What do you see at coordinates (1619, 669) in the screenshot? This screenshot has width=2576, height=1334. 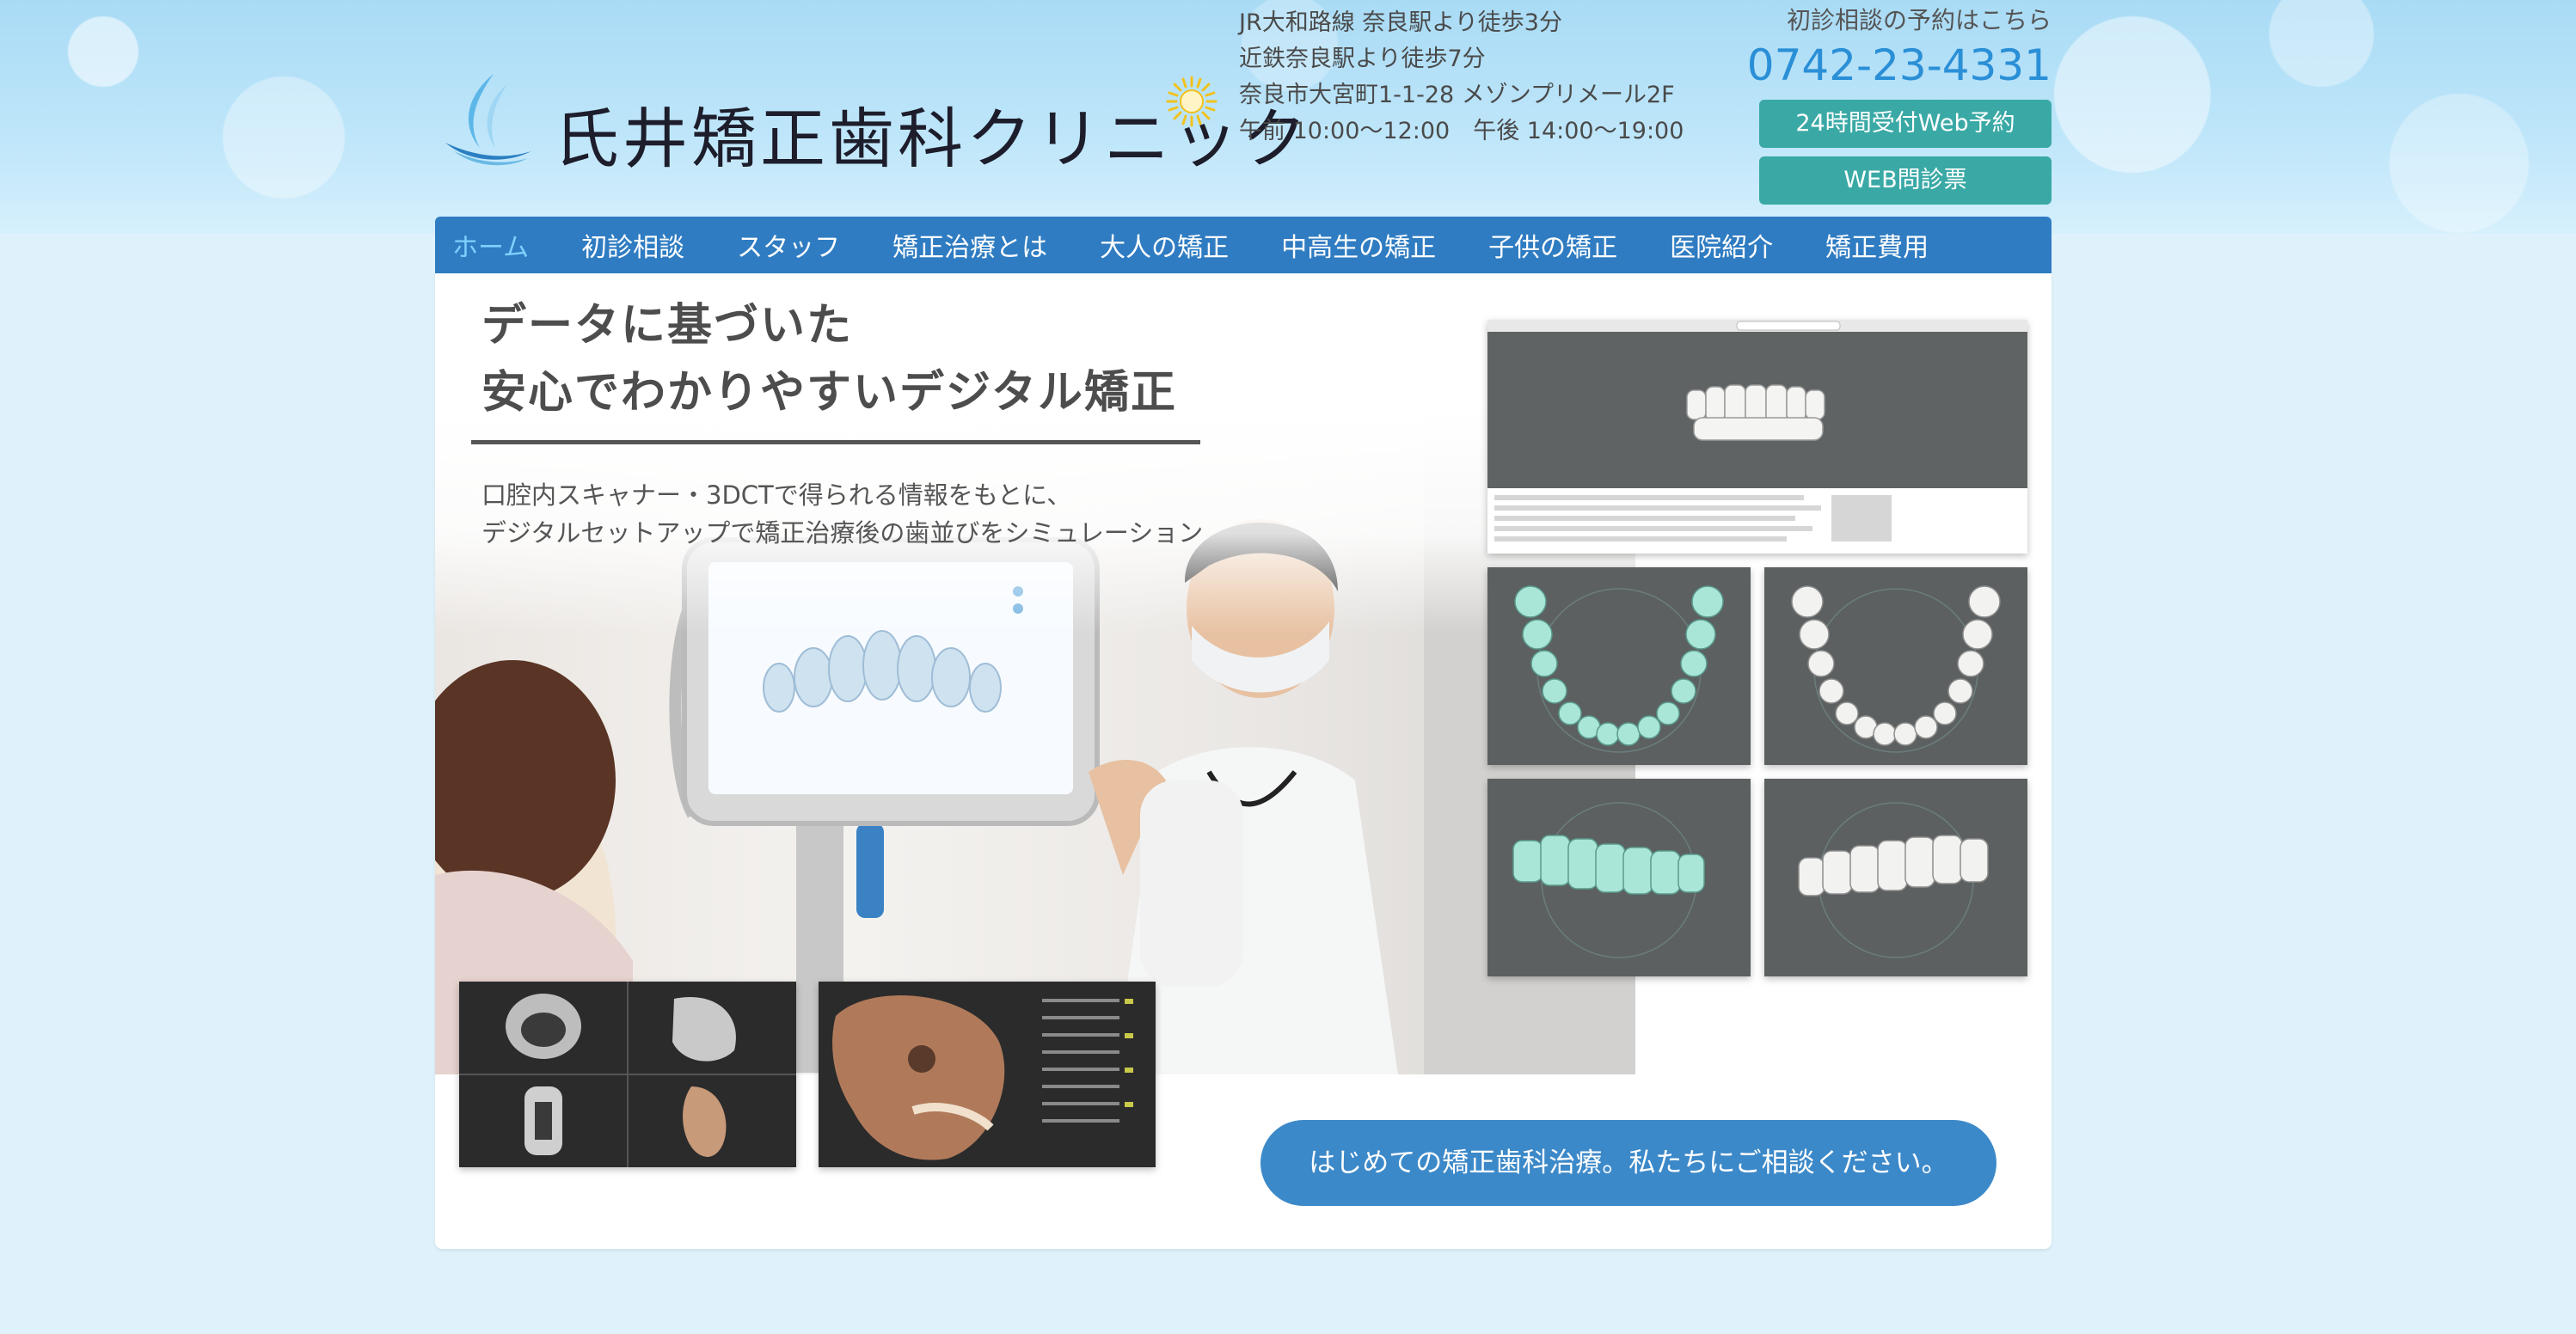 I see `upper-arch-teal-image` at bounding box center [1619, 669].